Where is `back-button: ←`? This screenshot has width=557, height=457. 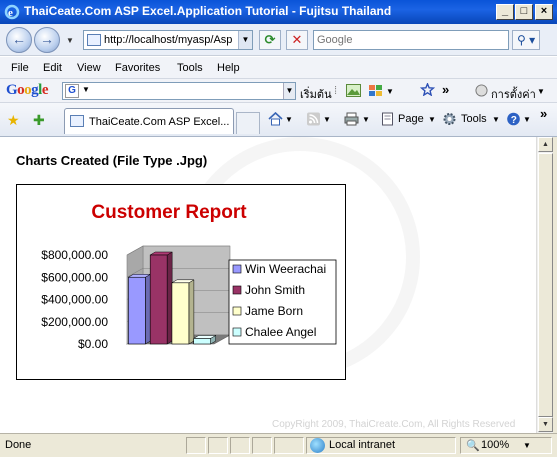 back-button: ← is located at coordinates (19, 40).